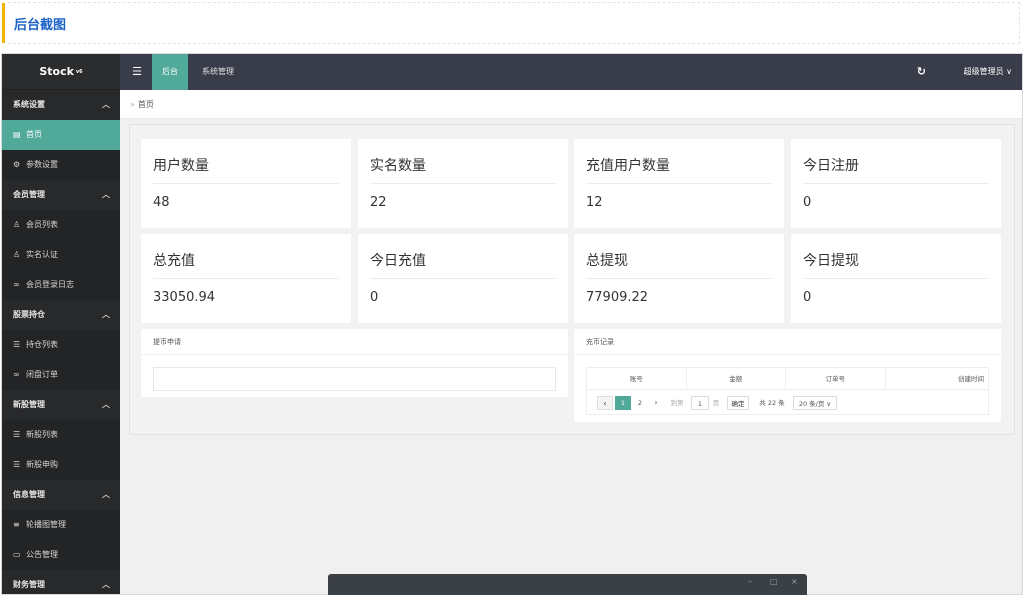 The height and width of the screenshot is (595, 1024). Describe the element at coordinates (354, 342) in the screenshot. I see `card-title: 提币申请` at that location.